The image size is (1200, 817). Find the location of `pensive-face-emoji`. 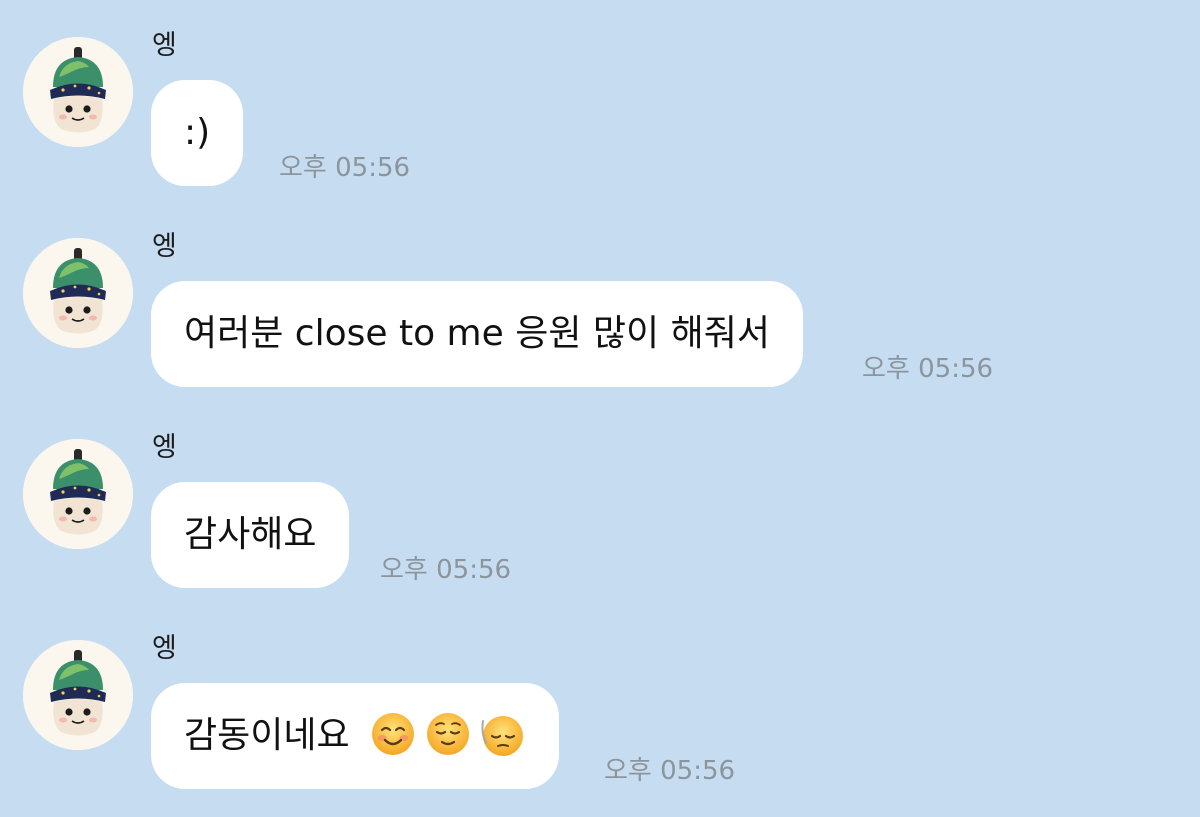

pensive-face-emoji is located at coordinates (503, 734).